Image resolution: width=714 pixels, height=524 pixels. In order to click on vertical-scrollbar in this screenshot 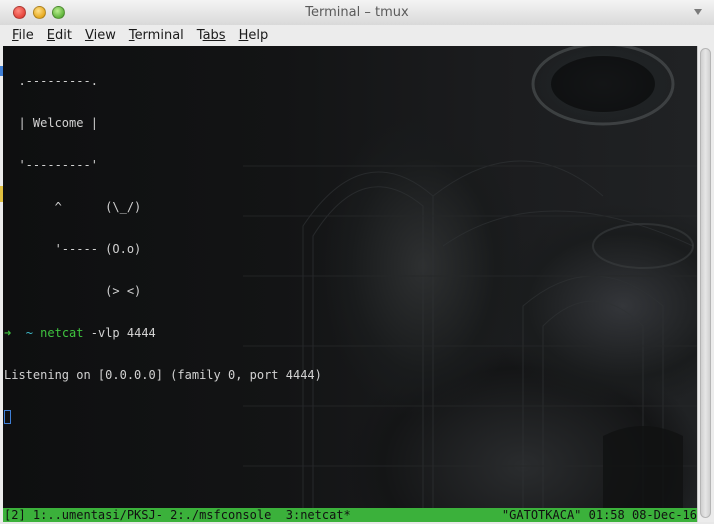, I will do `click(705, 284)`.